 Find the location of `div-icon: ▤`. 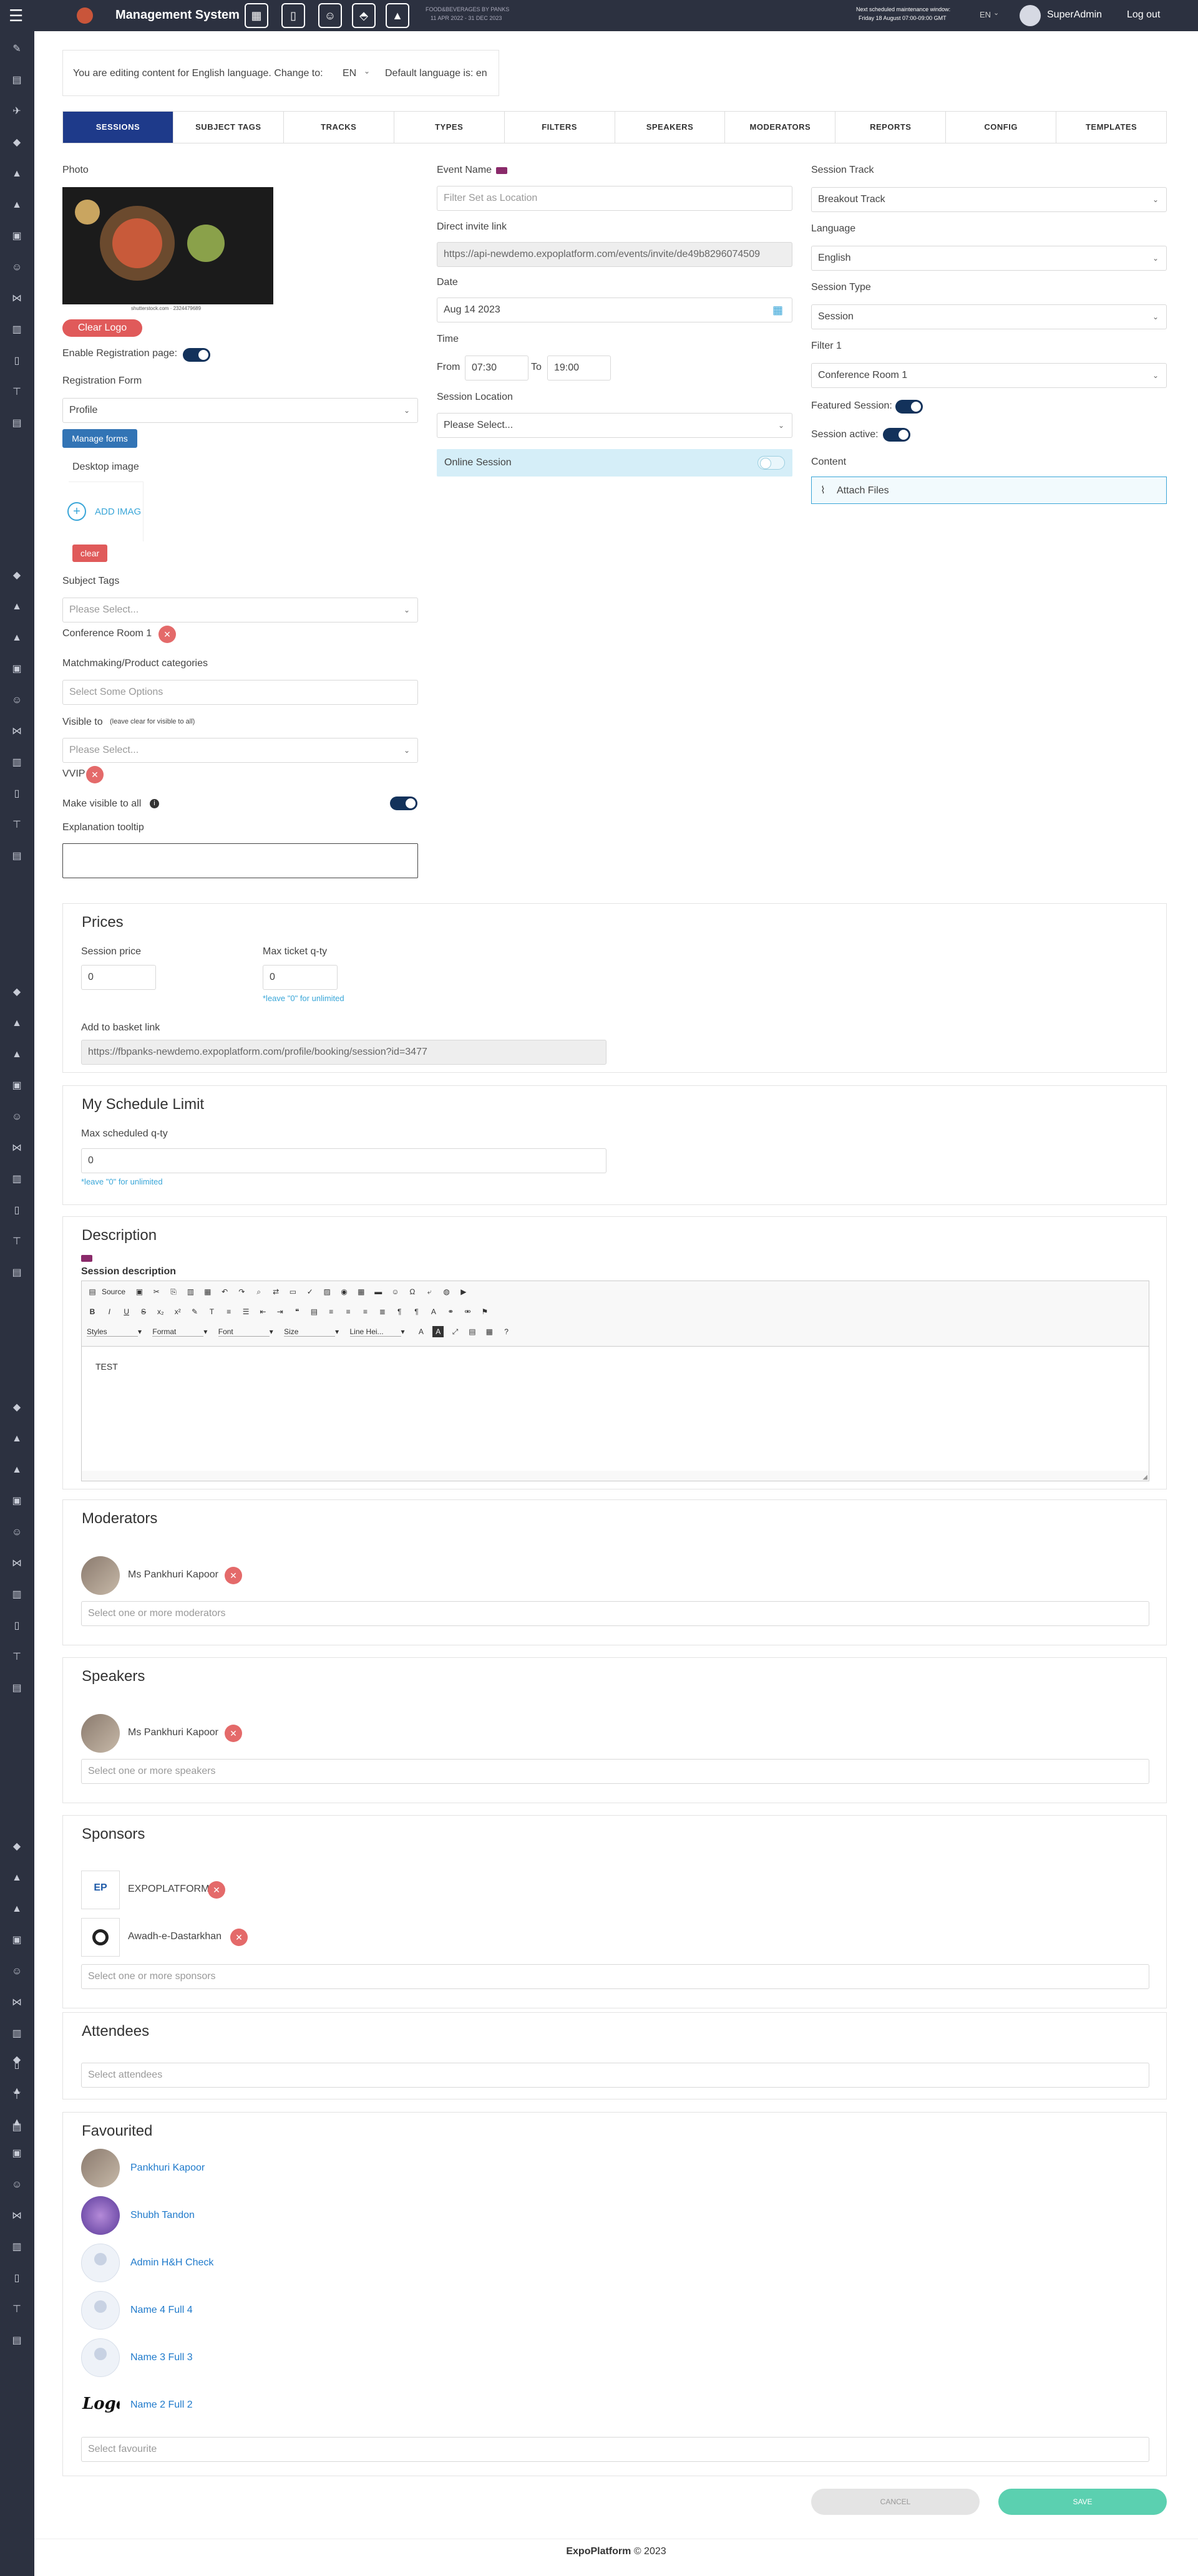

div-icon: ▤ is located at coordinates (313, 1311).